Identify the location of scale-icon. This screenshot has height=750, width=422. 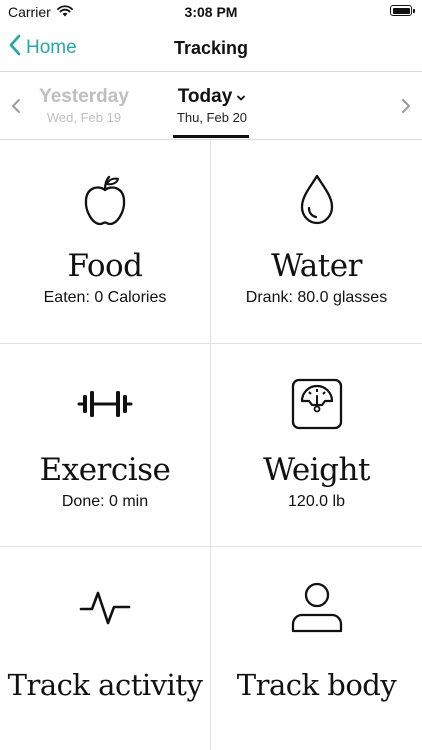
(316, 404).